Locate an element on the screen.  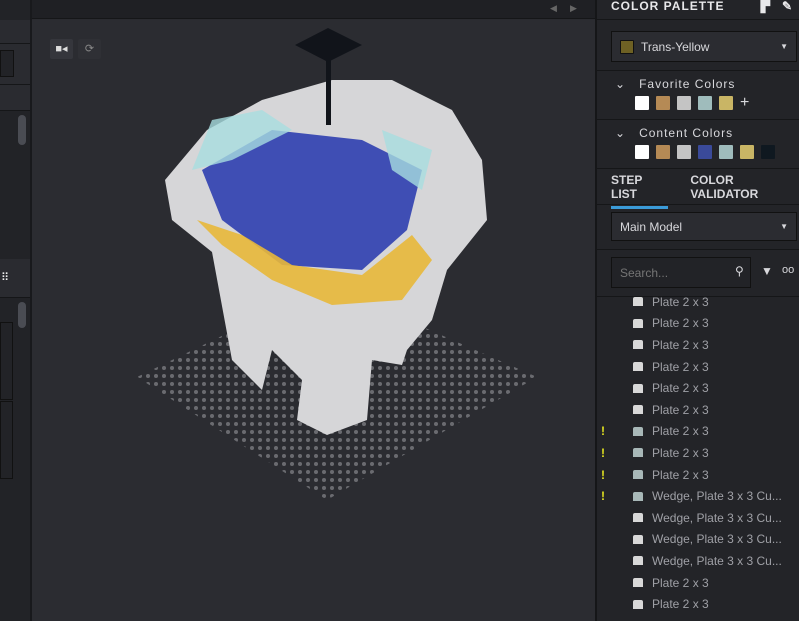
favorite-swatches: + is located at coordinates (698, 103).